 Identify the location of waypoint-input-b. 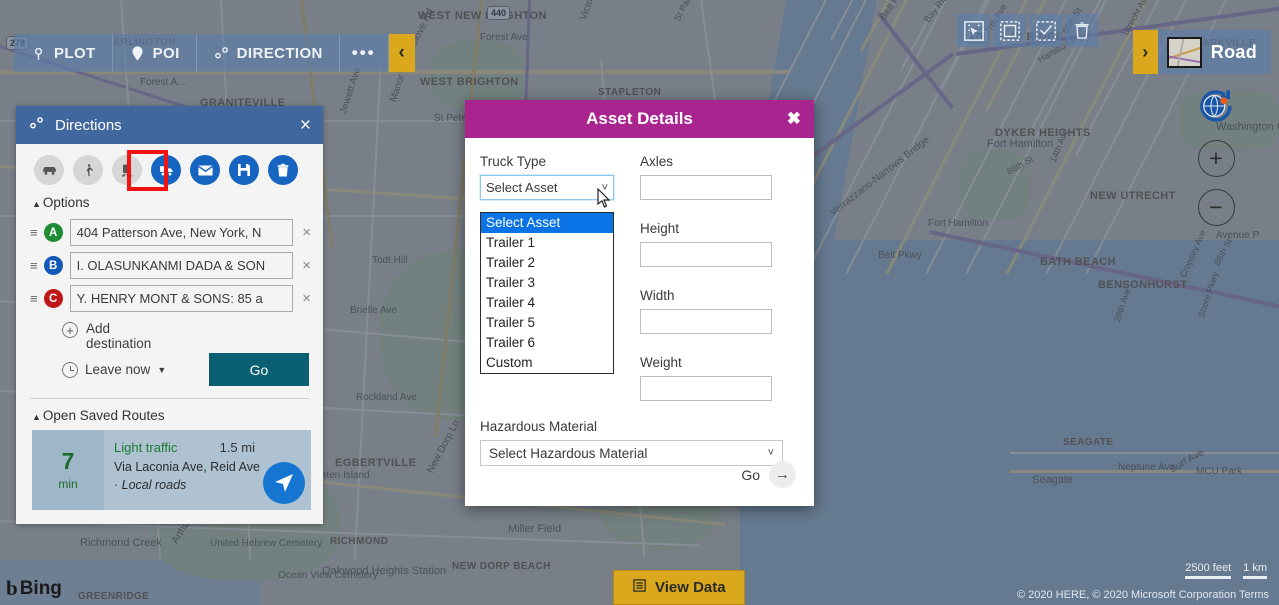
(181, 265).